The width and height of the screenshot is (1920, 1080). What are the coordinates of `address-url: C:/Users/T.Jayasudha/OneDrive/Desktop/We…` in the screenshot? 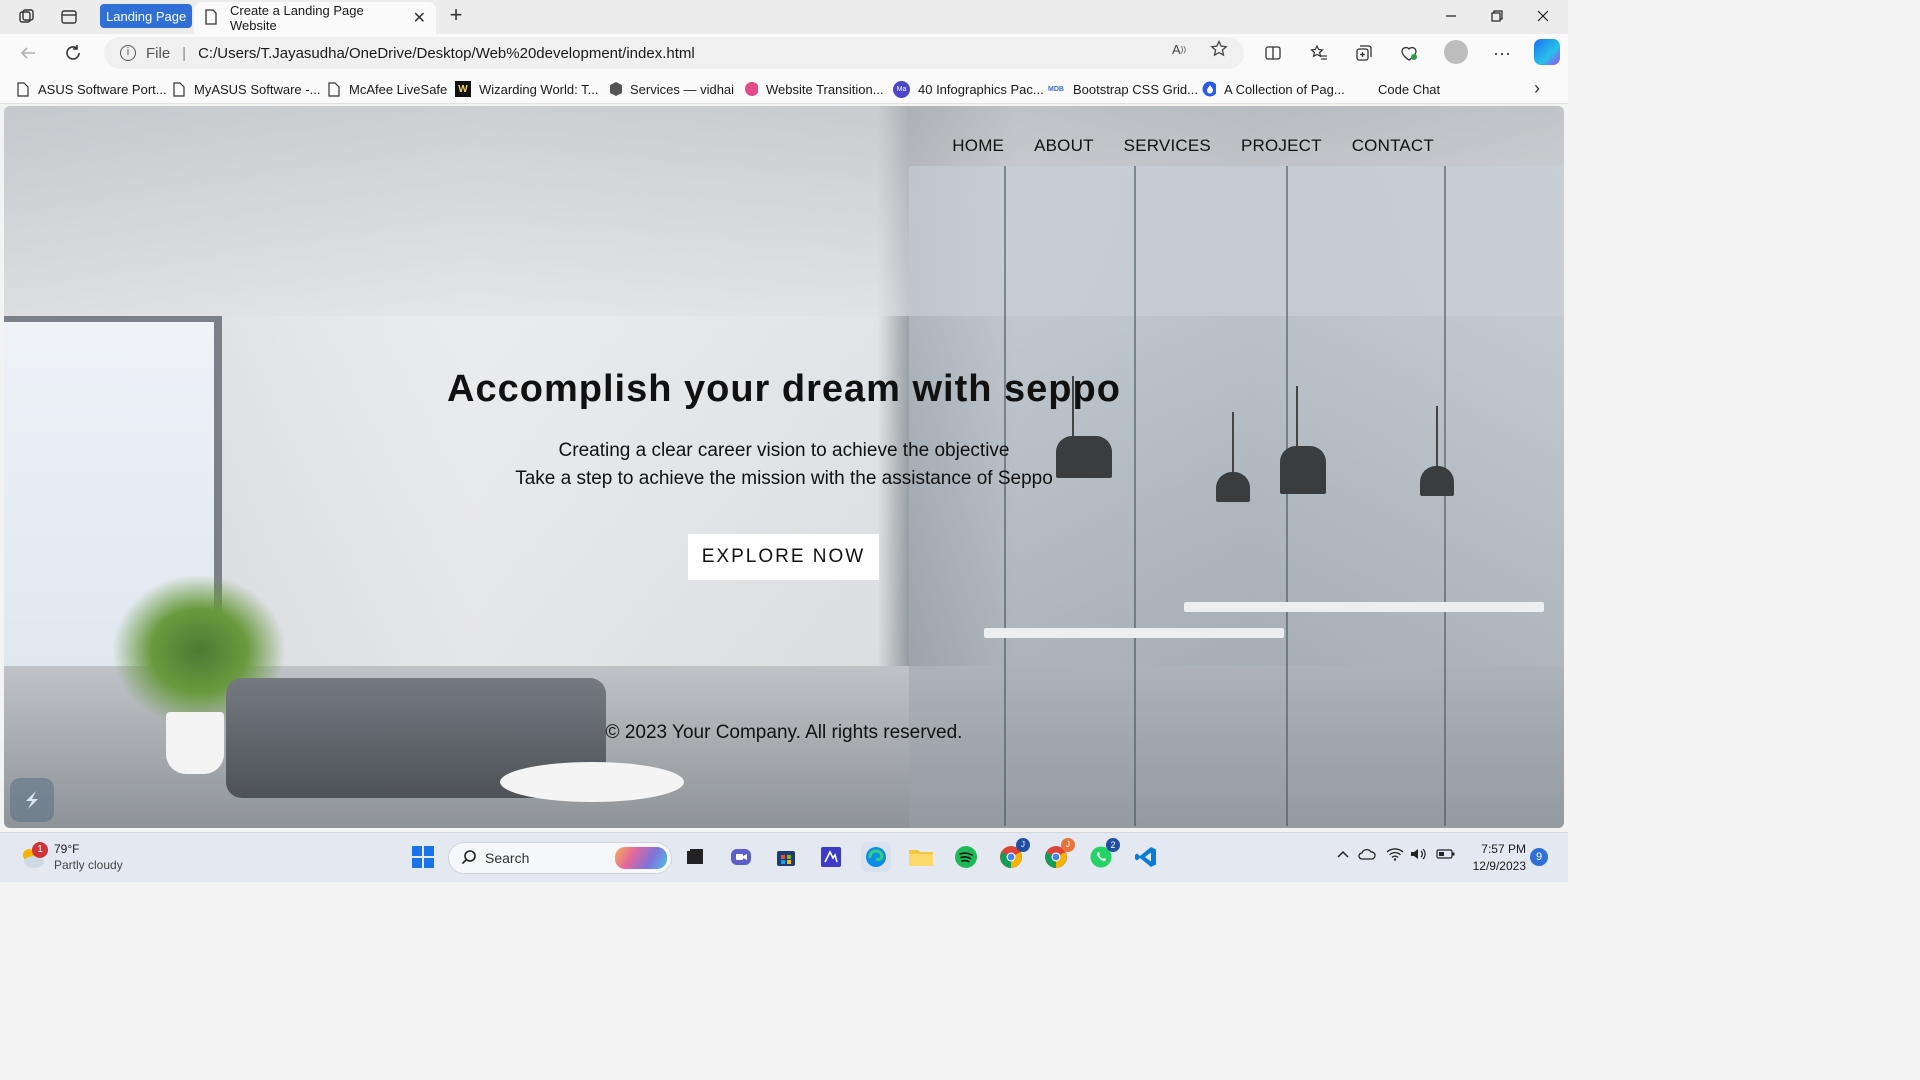 It's located at (446, 53).